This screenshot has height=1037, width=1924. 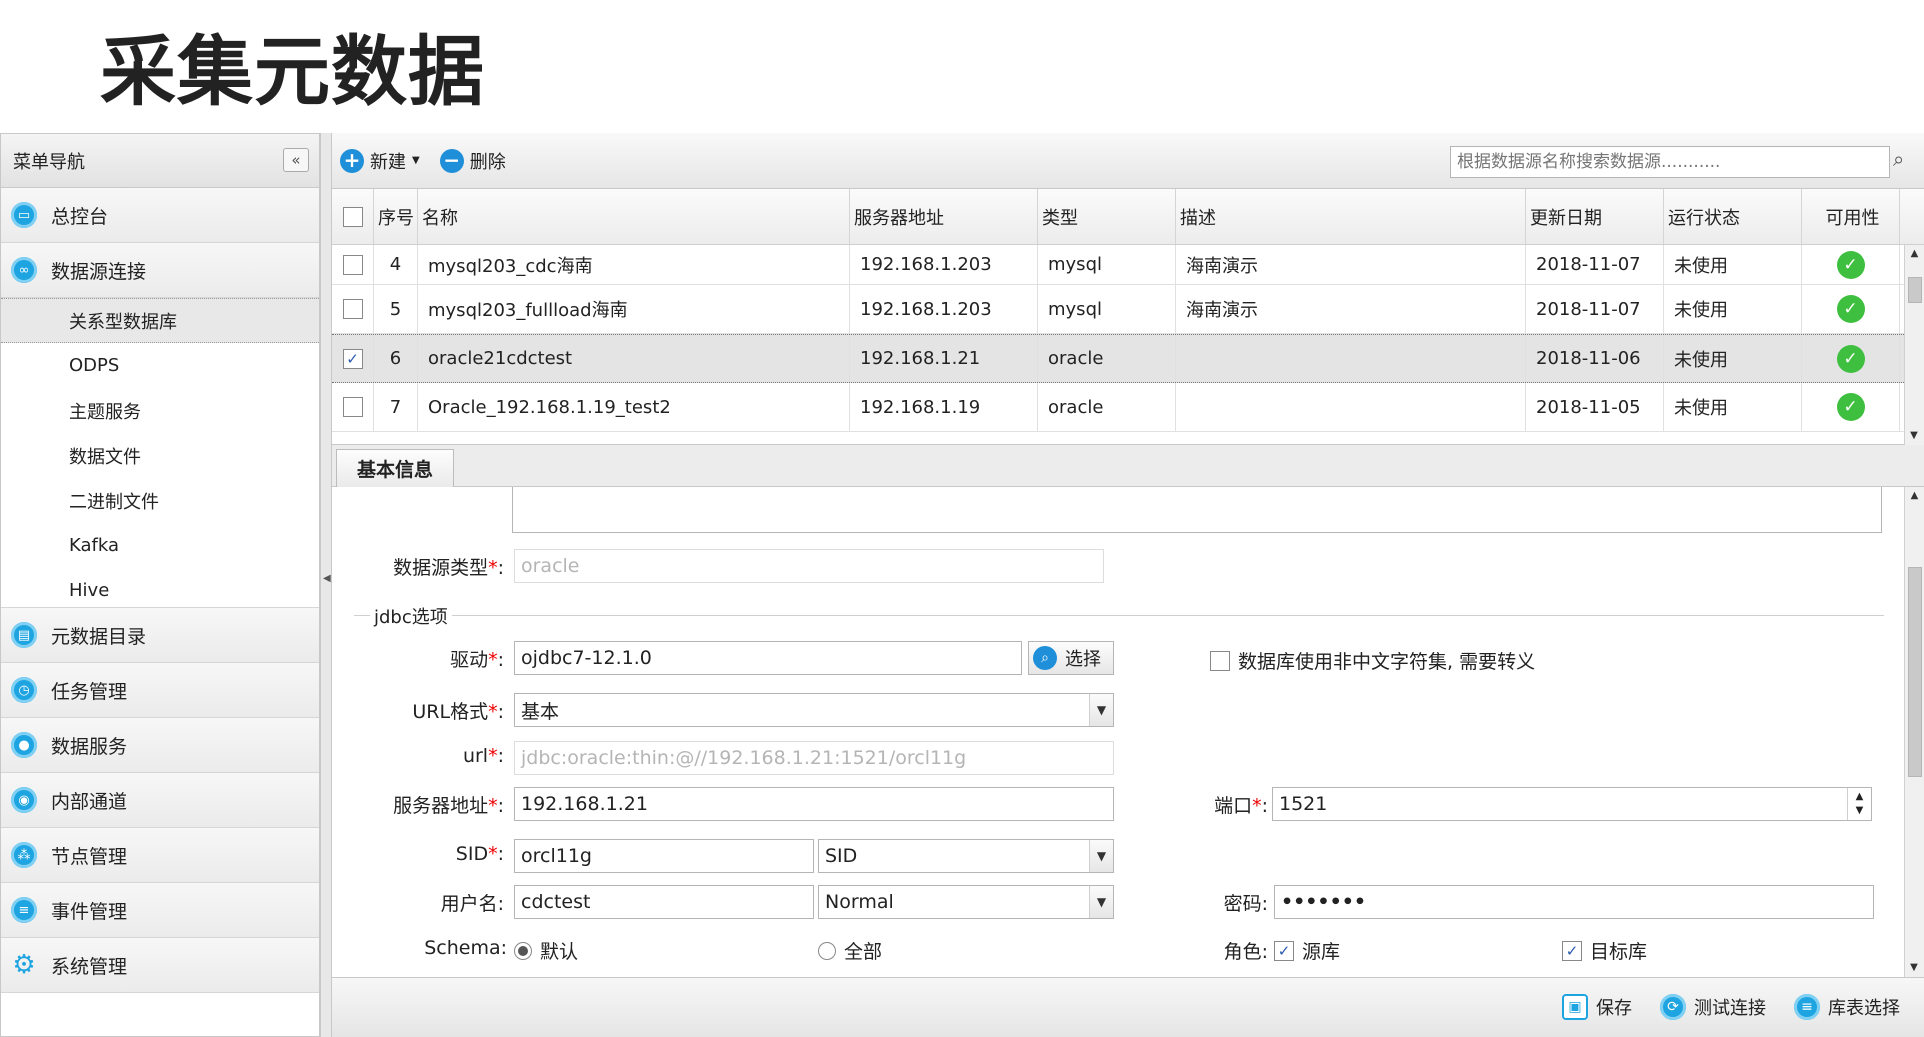 I want to click on url-format-select: 基本 ▼, so click(x=814, y=710).